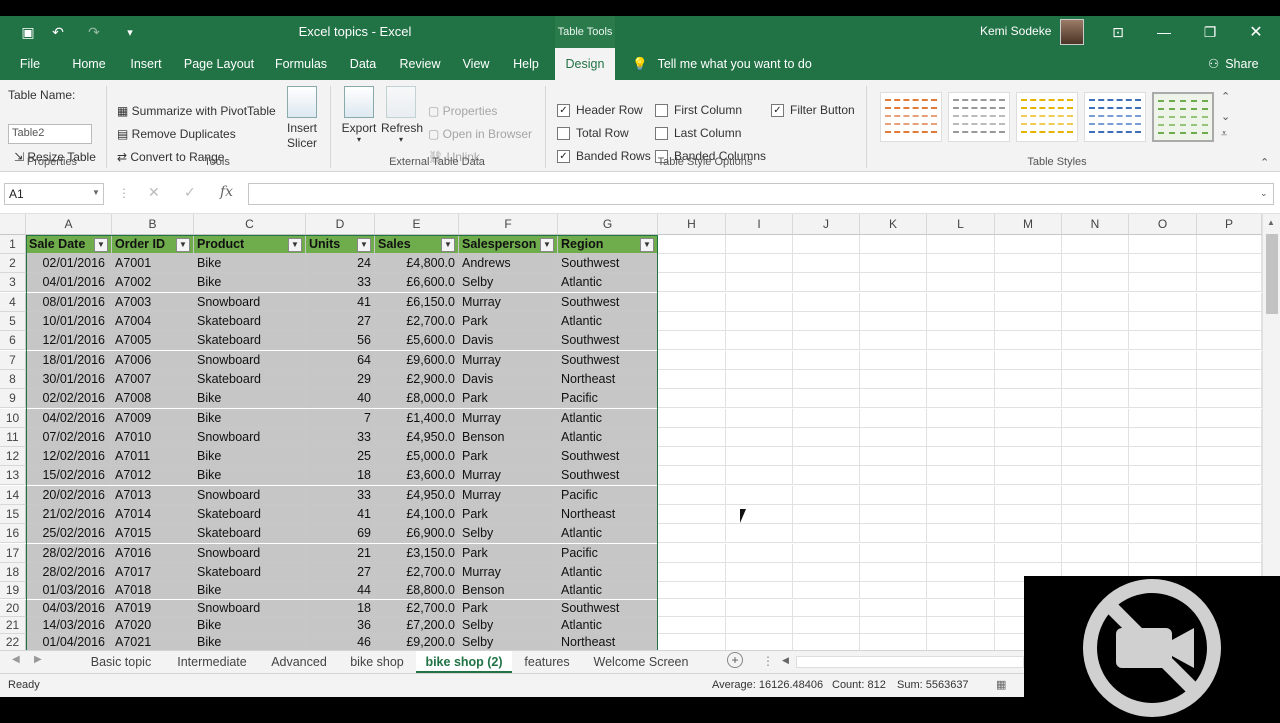 The height and width of the screenshot is (723, 1280). I want to click on normal-view-icon: ▦, so click(1001, 684).